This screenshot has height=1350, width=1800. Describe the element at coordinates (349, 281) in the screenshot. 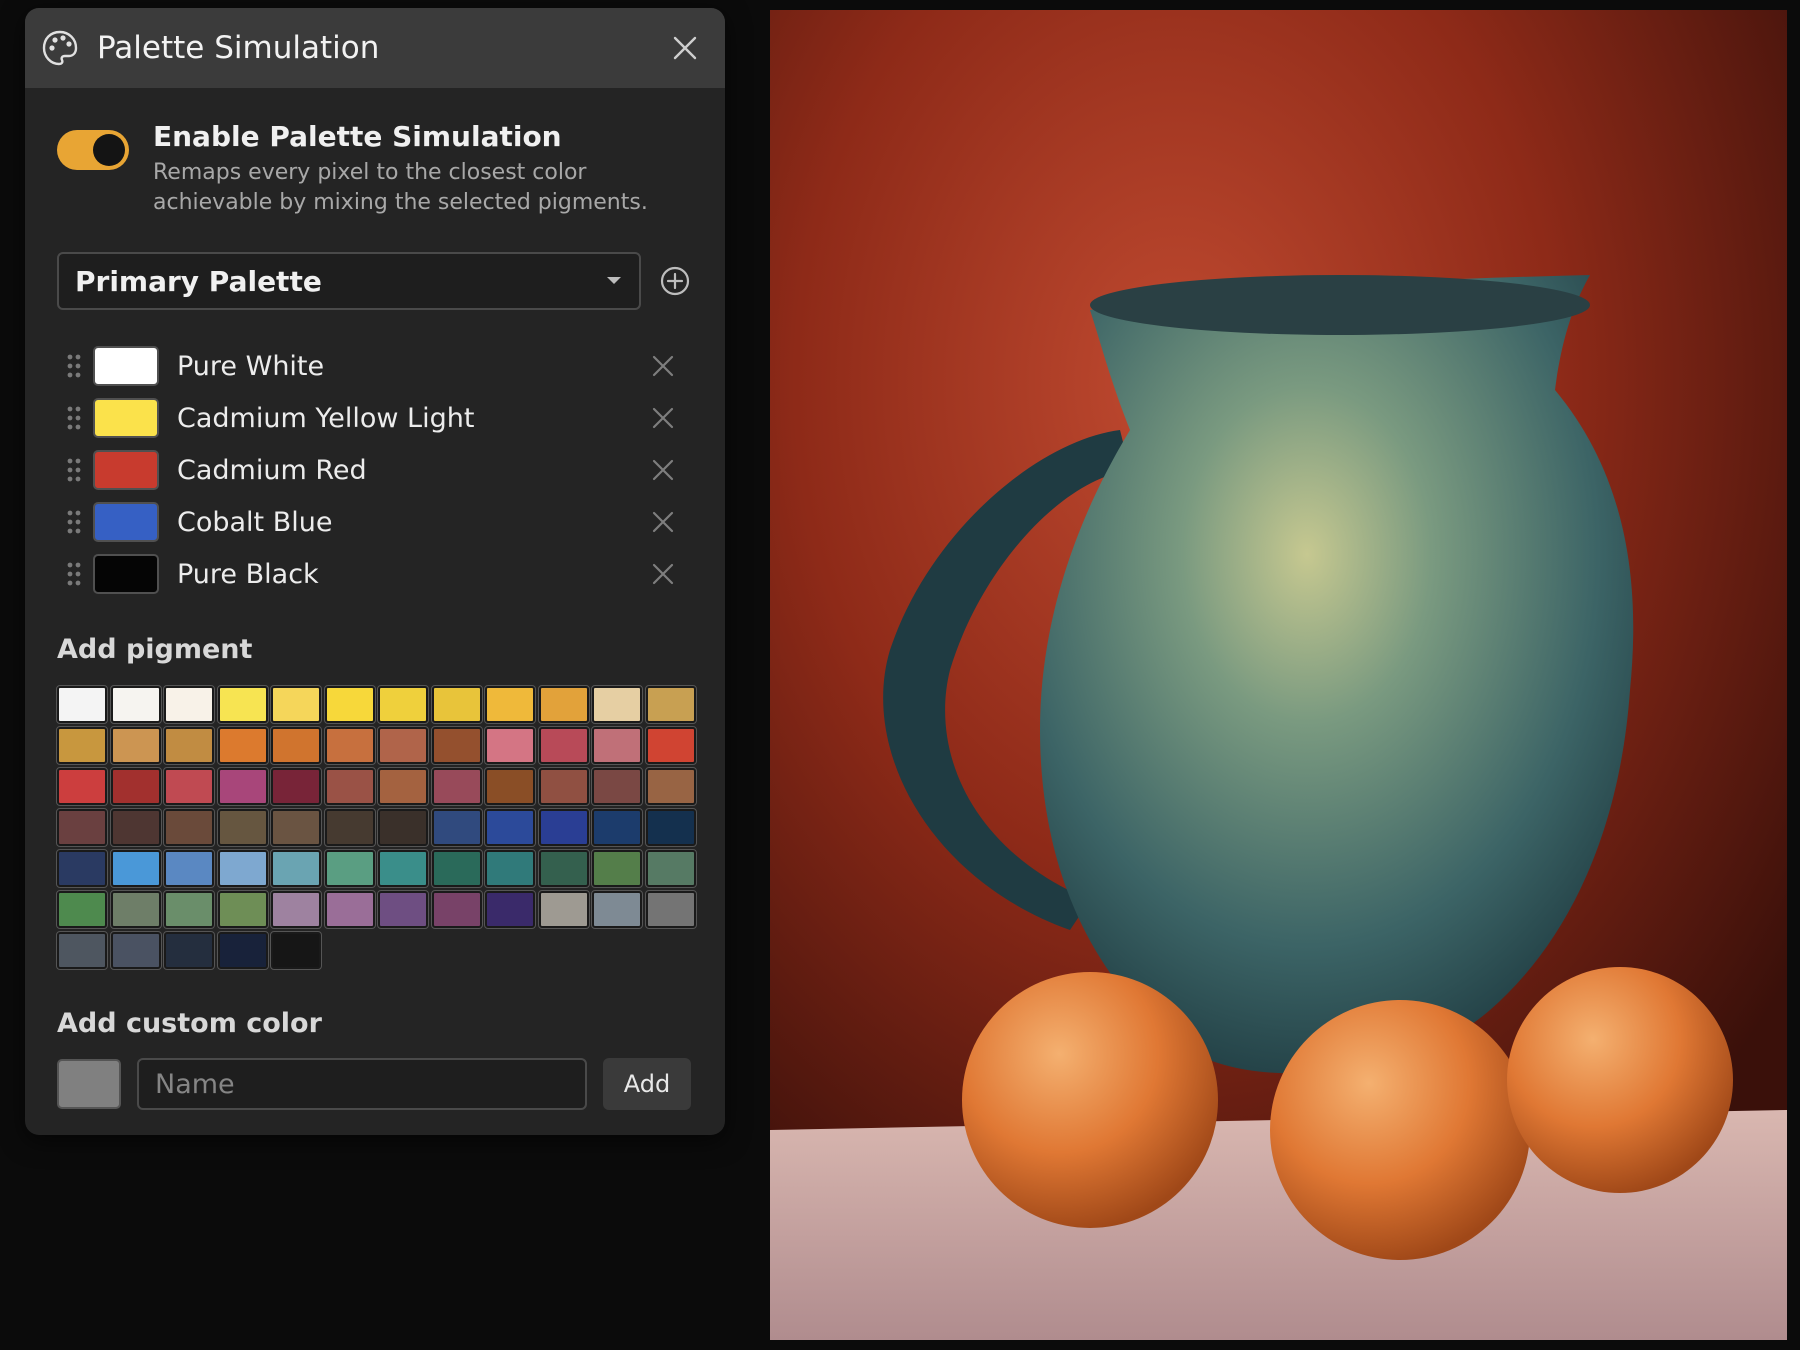

I see `palette-select: Primary Palette` at that location.